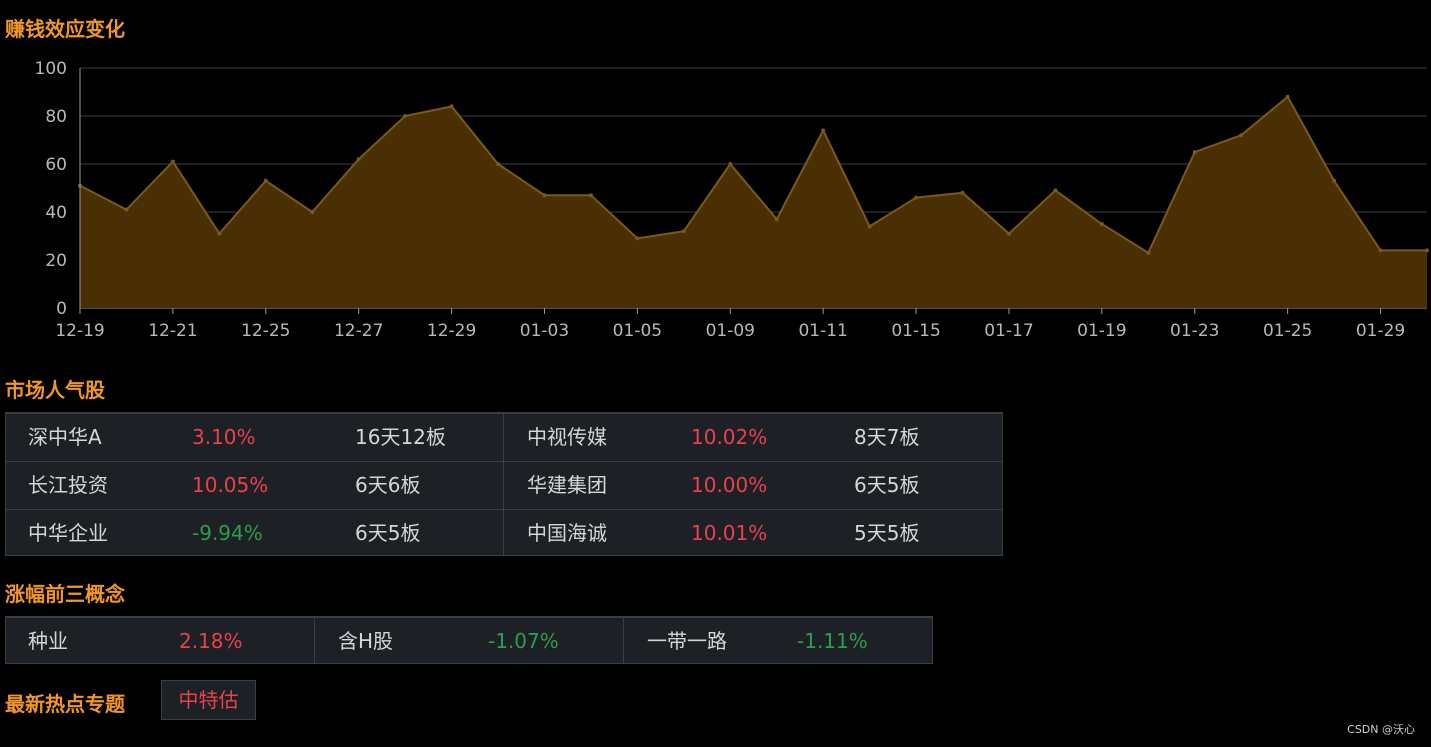 This screenshot has width=1431, height=747. Describe the element at coordinates (729, 437) in the screenshot. I see `stock-change: 10.02%` at that location.